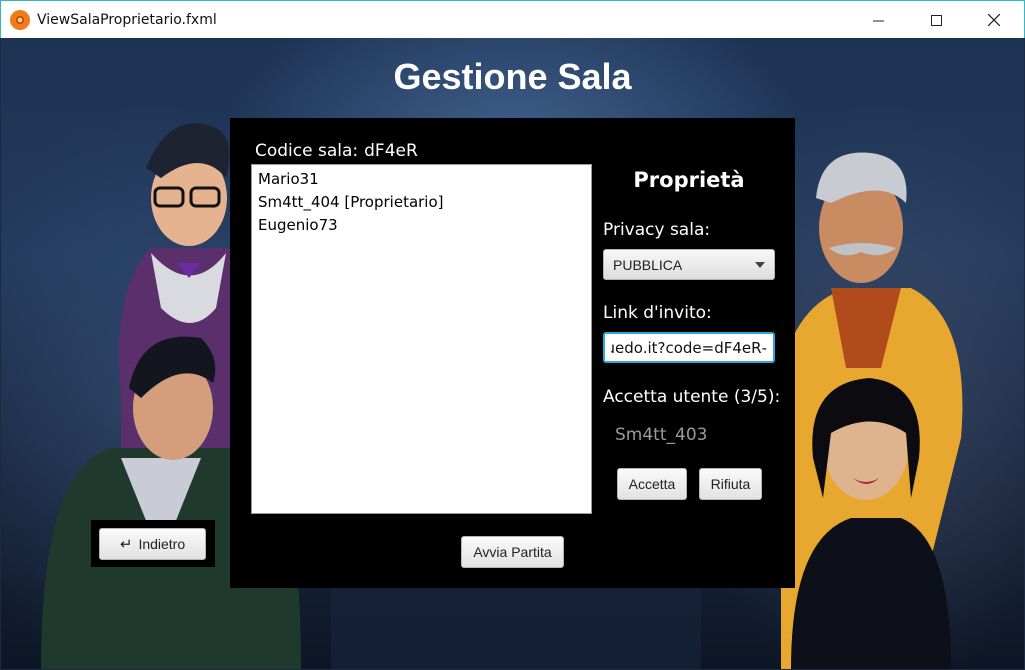  What do you see at coordinates (994, 20) in the screenshot?
I see `close-icon` at bounding box center [994, 20].